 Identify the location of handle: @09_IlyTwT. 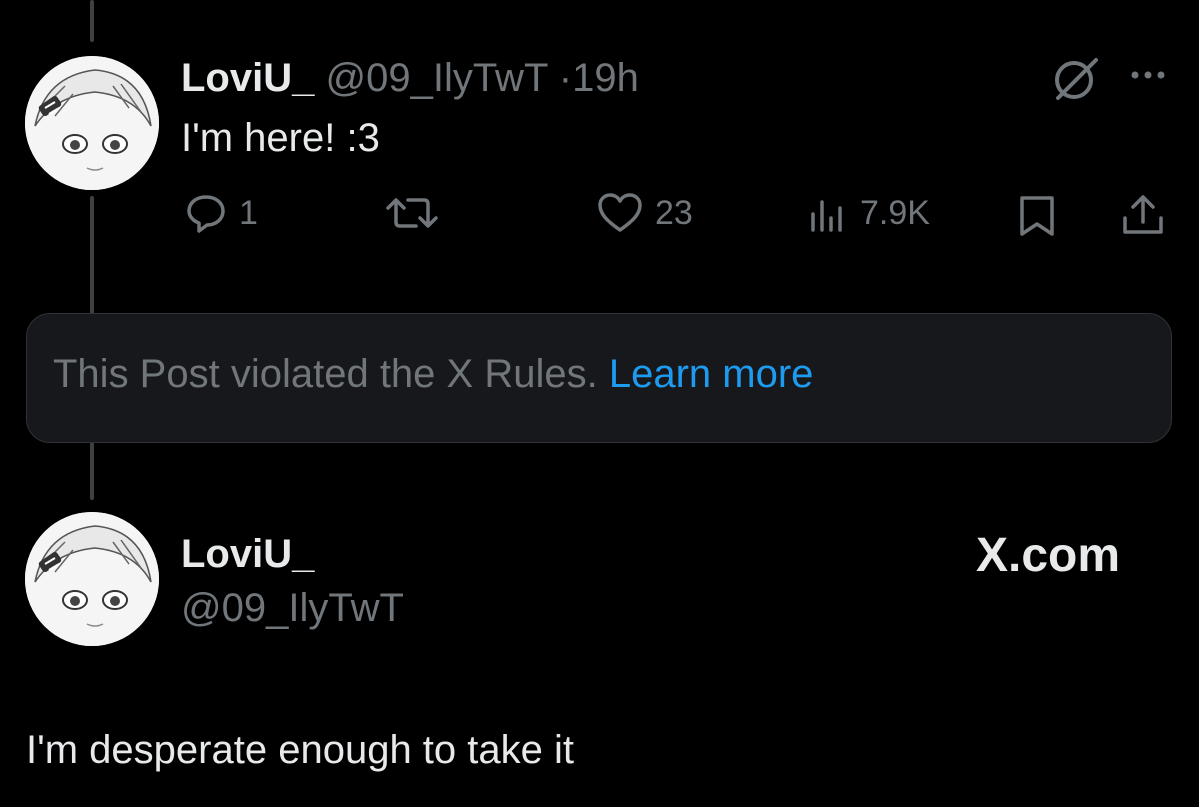
(436, 78).